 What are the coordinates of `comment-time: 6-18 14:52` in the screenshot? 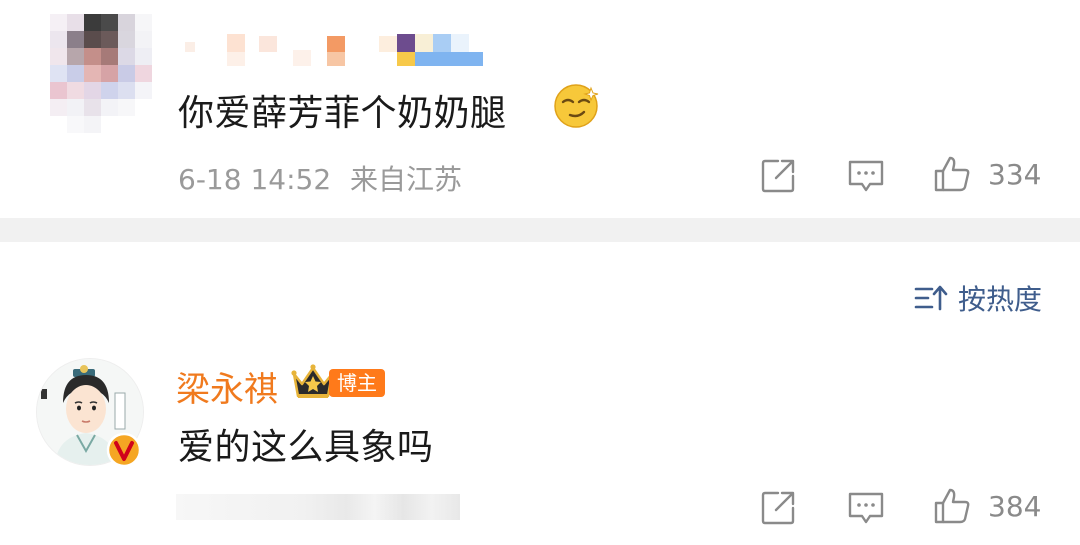 It's located at (255, 179).